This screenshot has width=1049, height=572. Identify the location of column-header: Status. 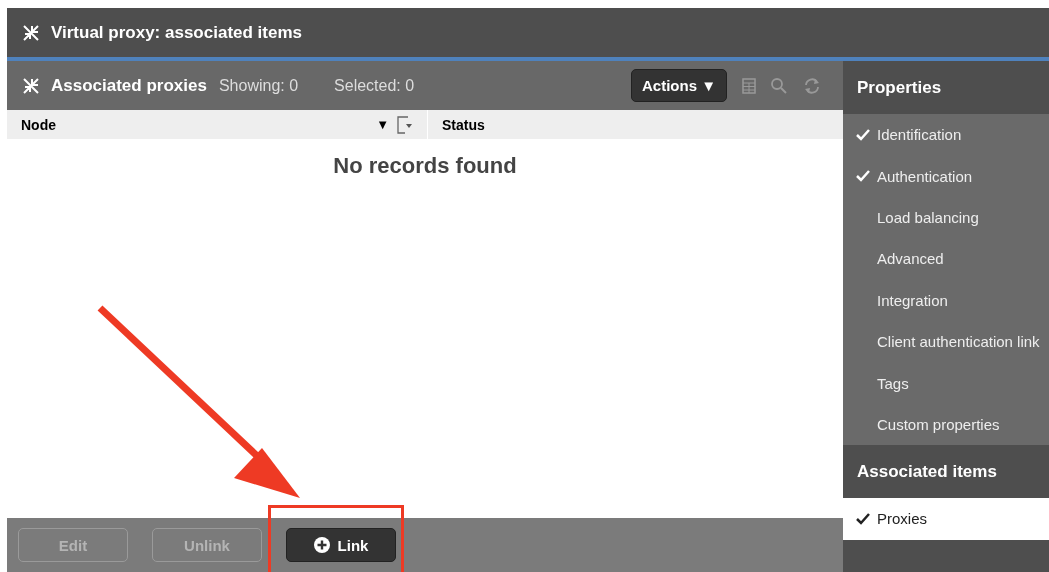
(463, 124).